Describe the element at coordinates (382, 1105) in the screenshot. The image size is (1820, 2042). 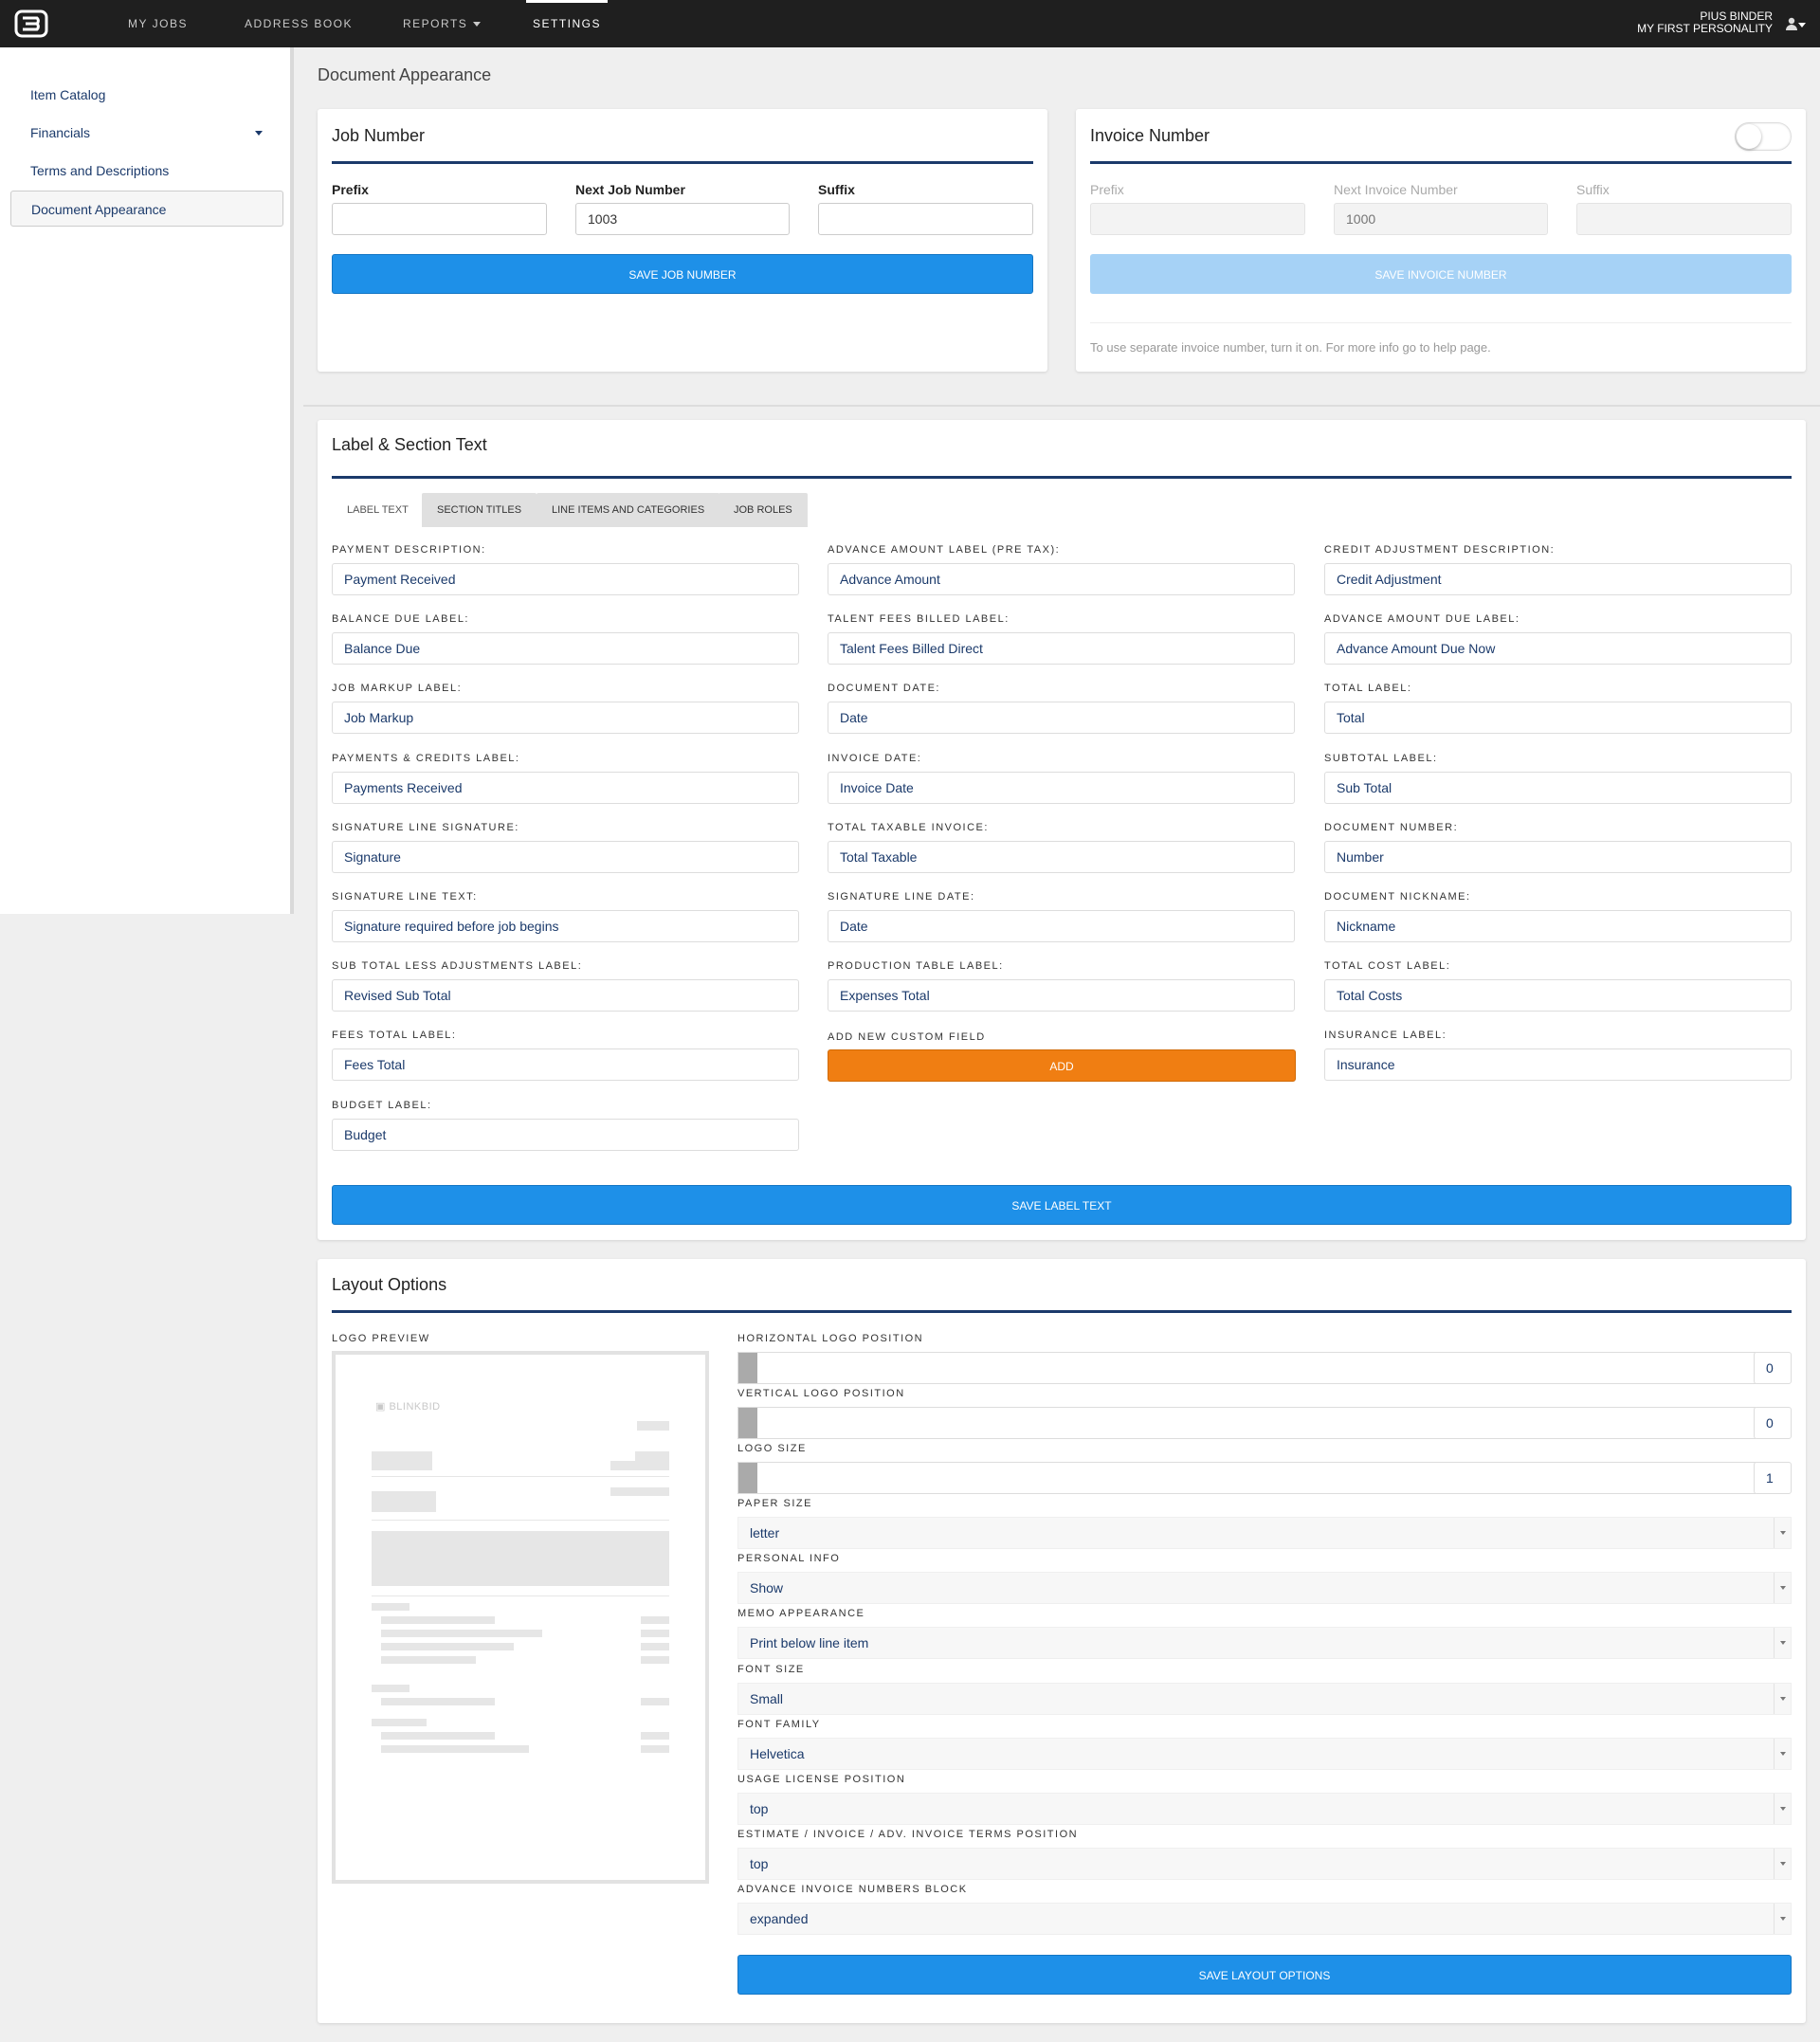
I see `field-label: BUDGET LABEL:` at that location.